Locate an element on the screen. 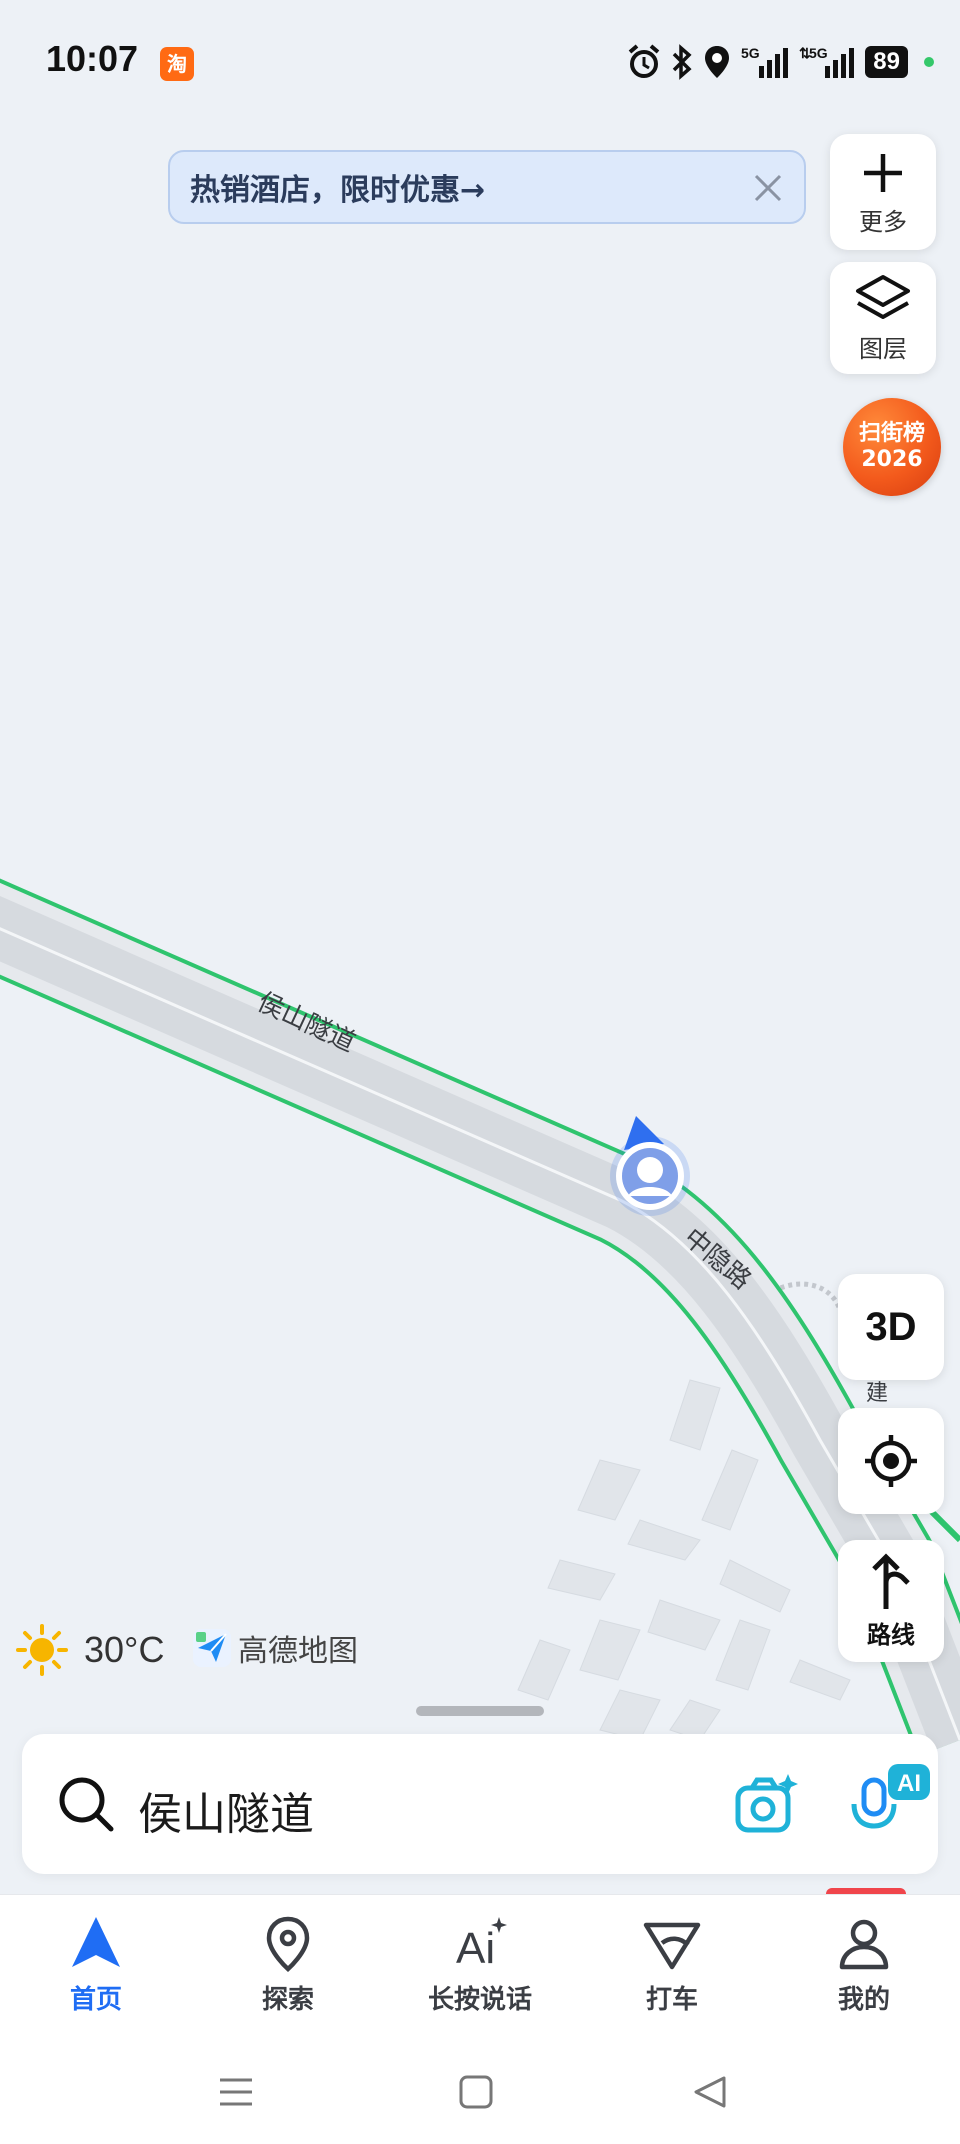  back-icon is located at coordinates (710, 2092).